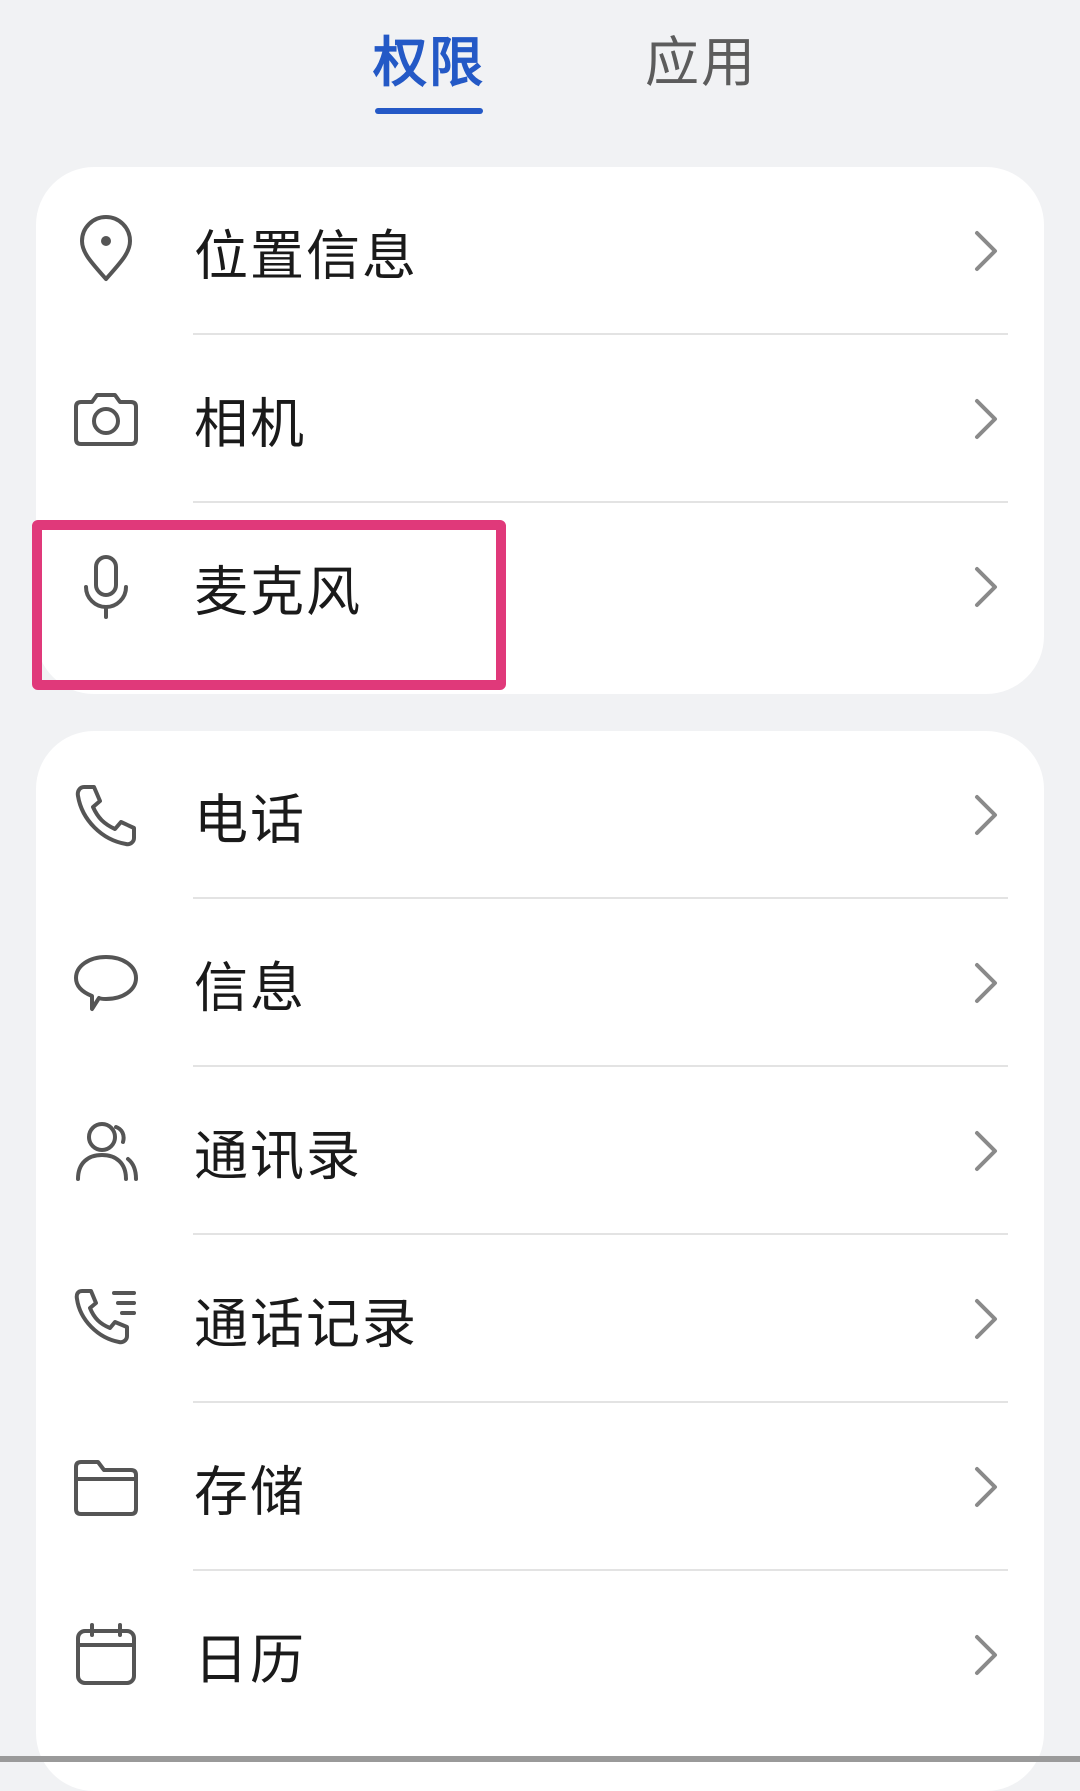 Image resolution: width=1080 pixels, height=1791 pixels. Describe the element at coordinates (106, 983) in the screenshot. I see `message-bubble-icon` at that location.